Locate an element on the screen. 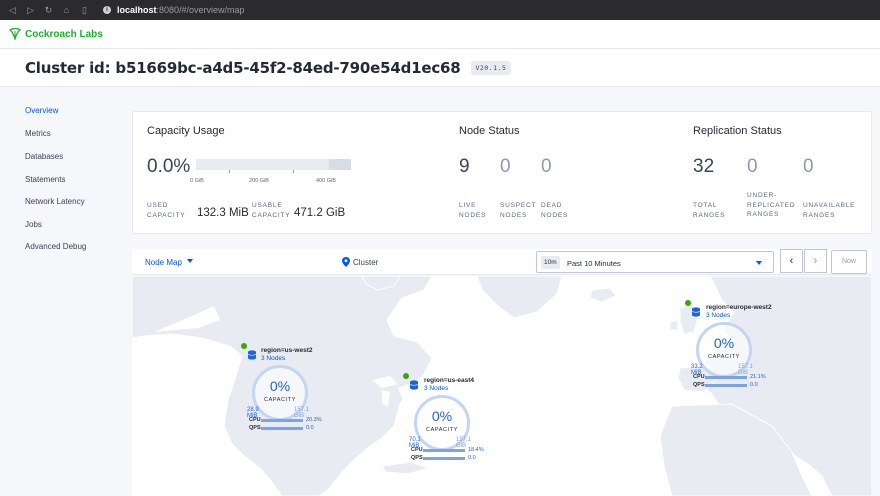  sidebar-item-advanced-debug: Advanced Debug is located at coordinates (55, 246).